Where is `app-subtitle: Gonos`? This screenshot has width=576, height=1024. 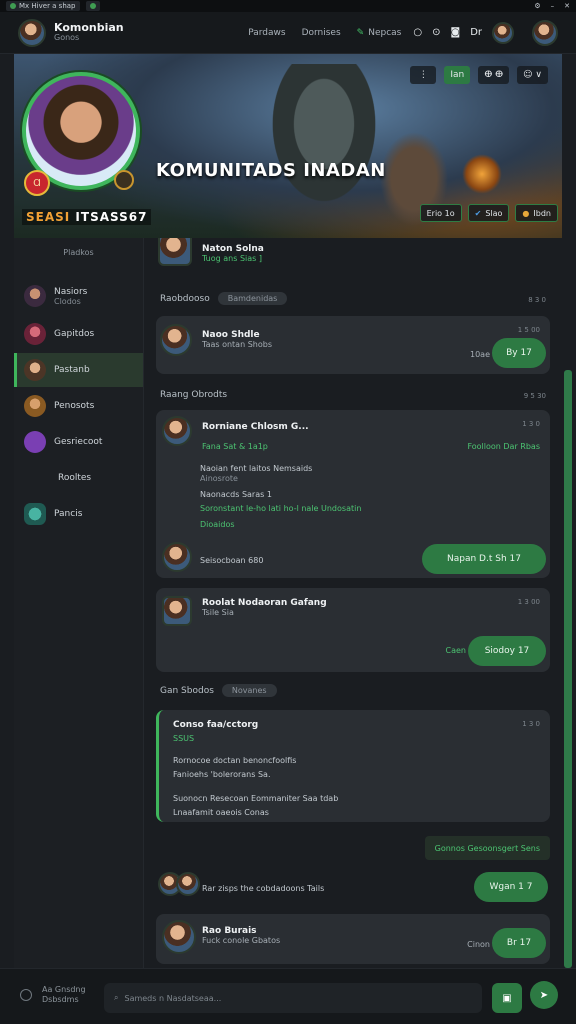
app-subtitle: Gonos is located at coordinates (67, 38).